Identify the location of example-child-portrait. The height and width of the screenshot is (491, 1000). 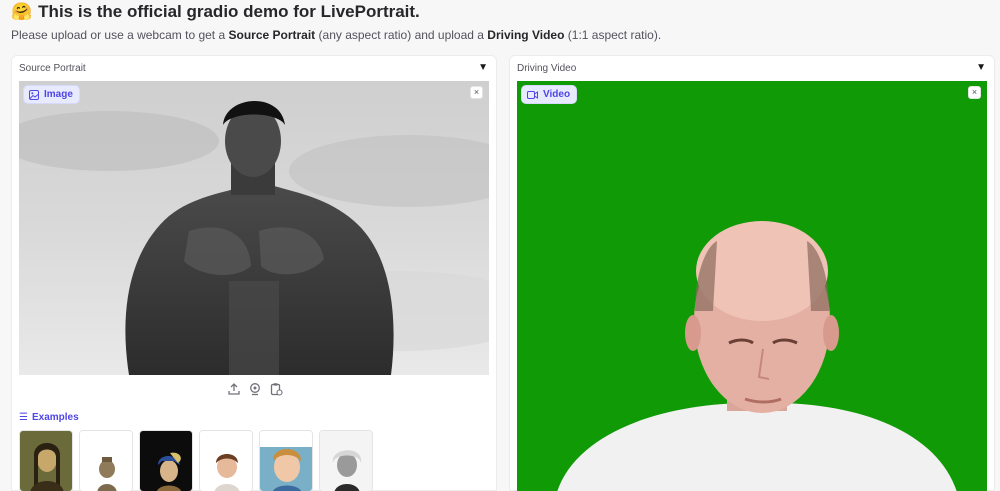
(226, 460).